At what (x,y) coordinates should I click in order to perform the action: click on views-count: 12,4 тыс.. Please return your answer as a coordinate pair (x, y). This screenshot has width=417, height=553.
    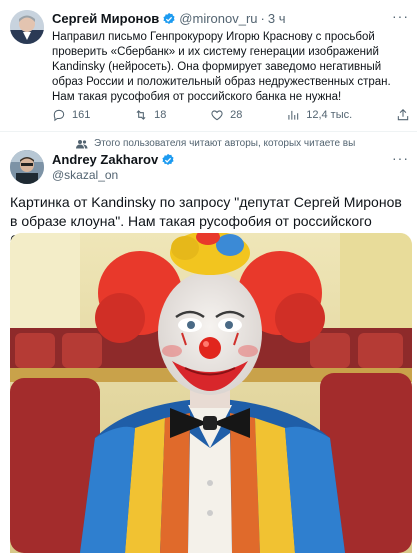
    Looking at the image, I should click on (329, 115).